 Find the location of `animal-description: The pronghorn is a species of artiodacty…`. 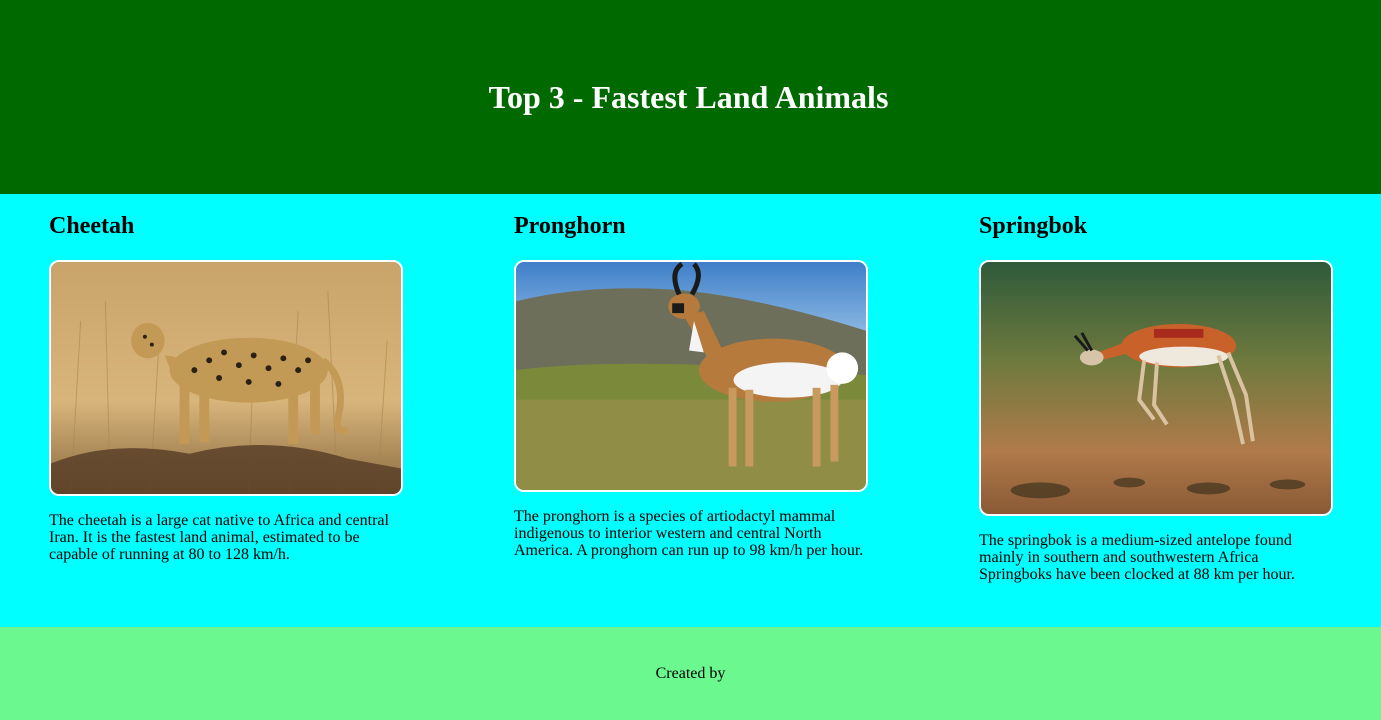

animal-description: The pronghorn is a species of artiodacty… is located at coordinates (689, 533).